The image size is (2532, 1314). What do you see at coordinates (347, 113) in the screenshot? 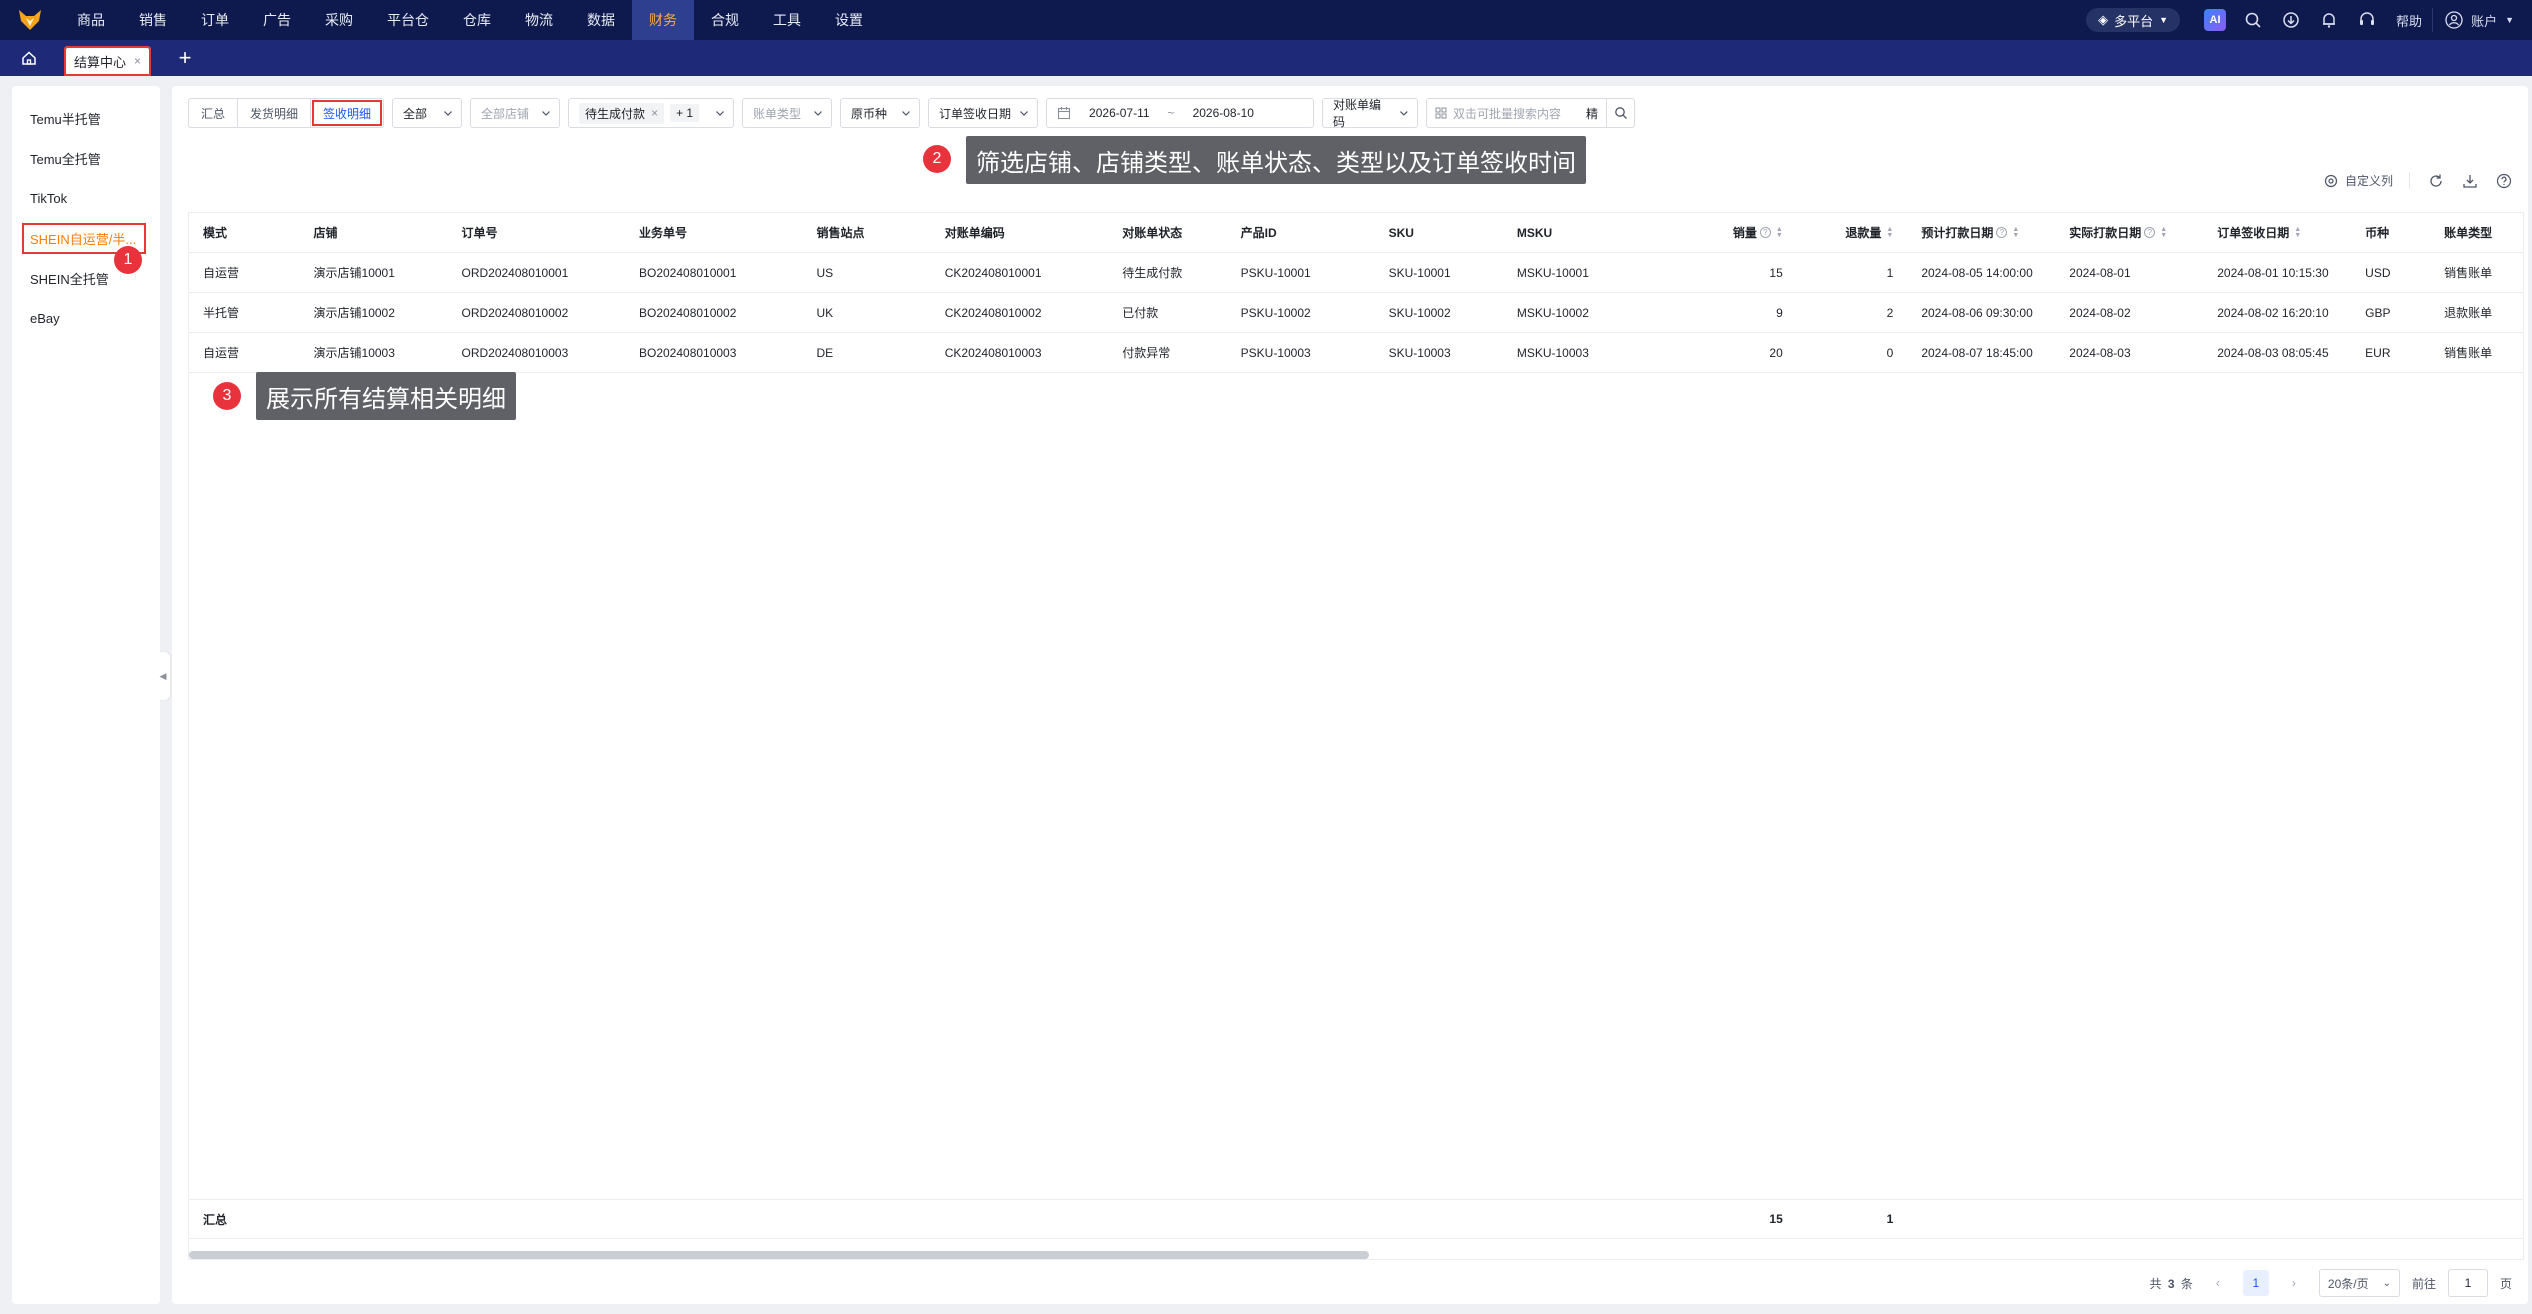
I see `segment-tab-2: 签收明细` at bounding box center [347, 113].